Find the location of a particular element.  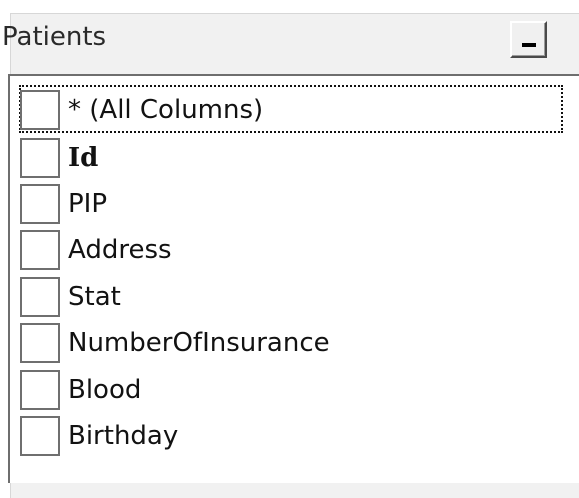

list-item-label: NumberOfInsurance is located at coordinates (199, 343).